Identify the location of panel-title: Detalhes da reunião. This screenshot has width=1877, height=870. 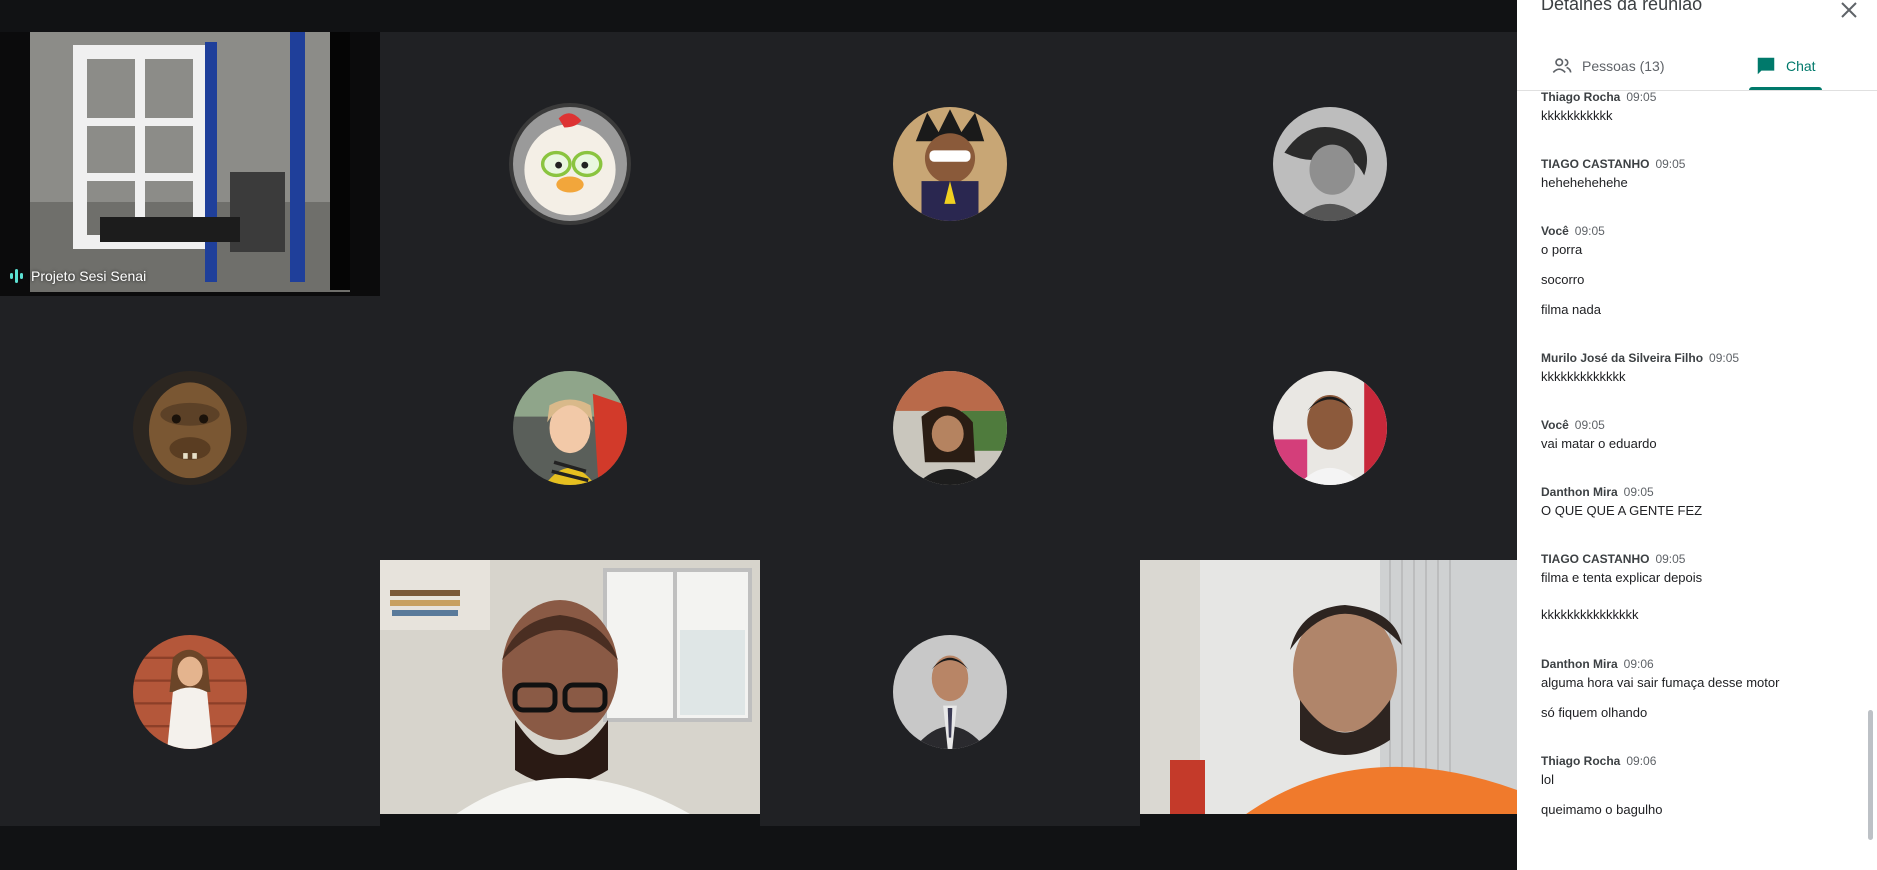
(1622, 7).